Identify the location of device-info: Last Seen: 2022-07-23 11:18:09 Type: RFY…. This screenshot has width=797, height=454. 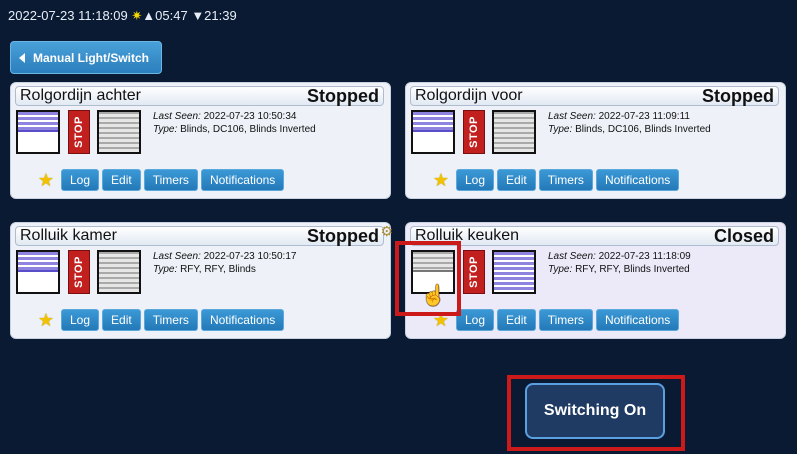
(619, 263).